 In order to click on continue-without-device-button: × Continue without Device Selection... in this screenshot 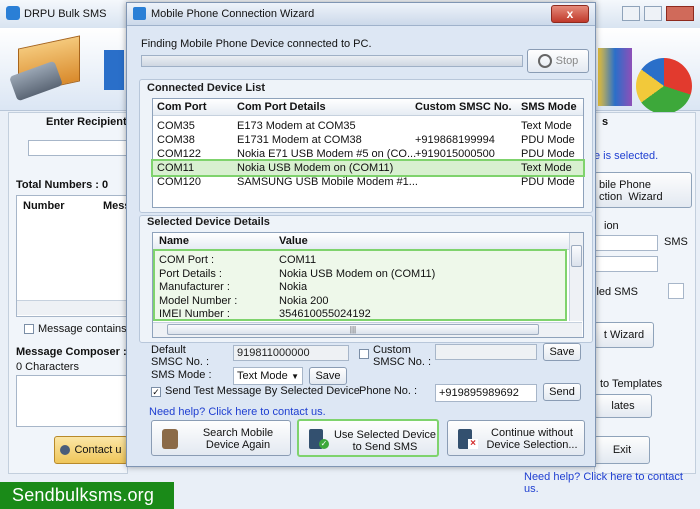, I will do `click(516, 438)`.